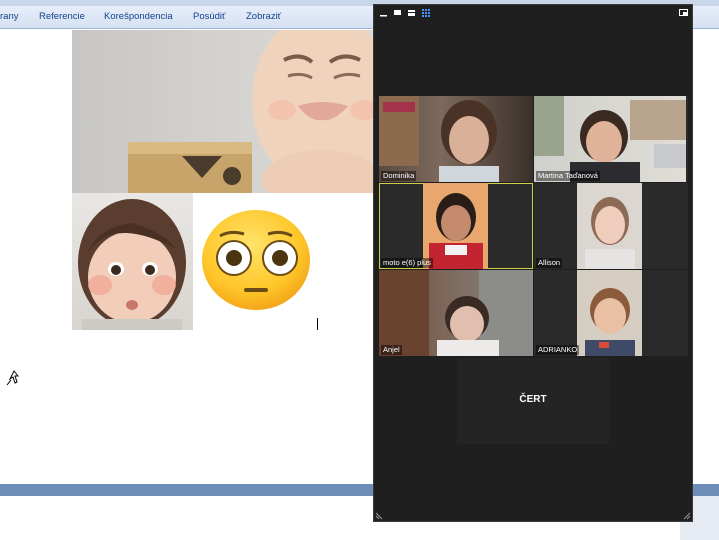 The width and height of the screenshot is (719, 540). Describe the element at coordinates (62, 16) in the screenshot. I see `ribbon-tab-referencie: Referencie` at that location.